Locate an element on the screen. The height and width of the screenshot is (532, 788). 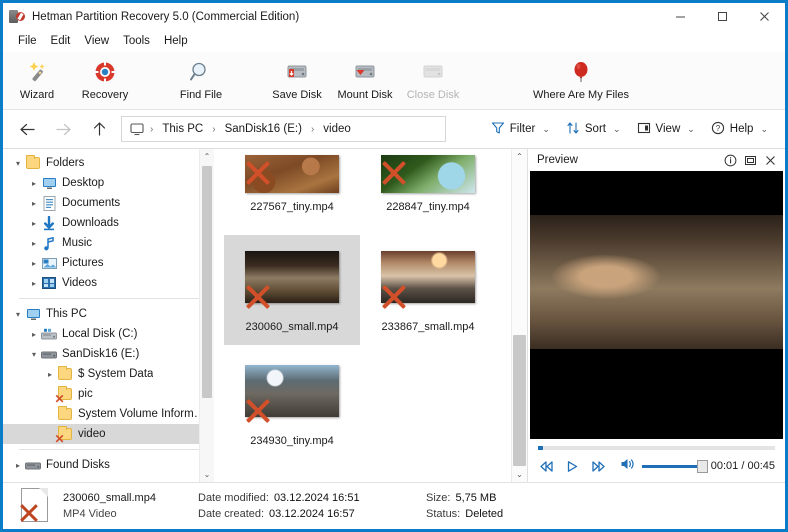
sort-dropdown: Sort ⌄ is located at coordinates (593, 129).